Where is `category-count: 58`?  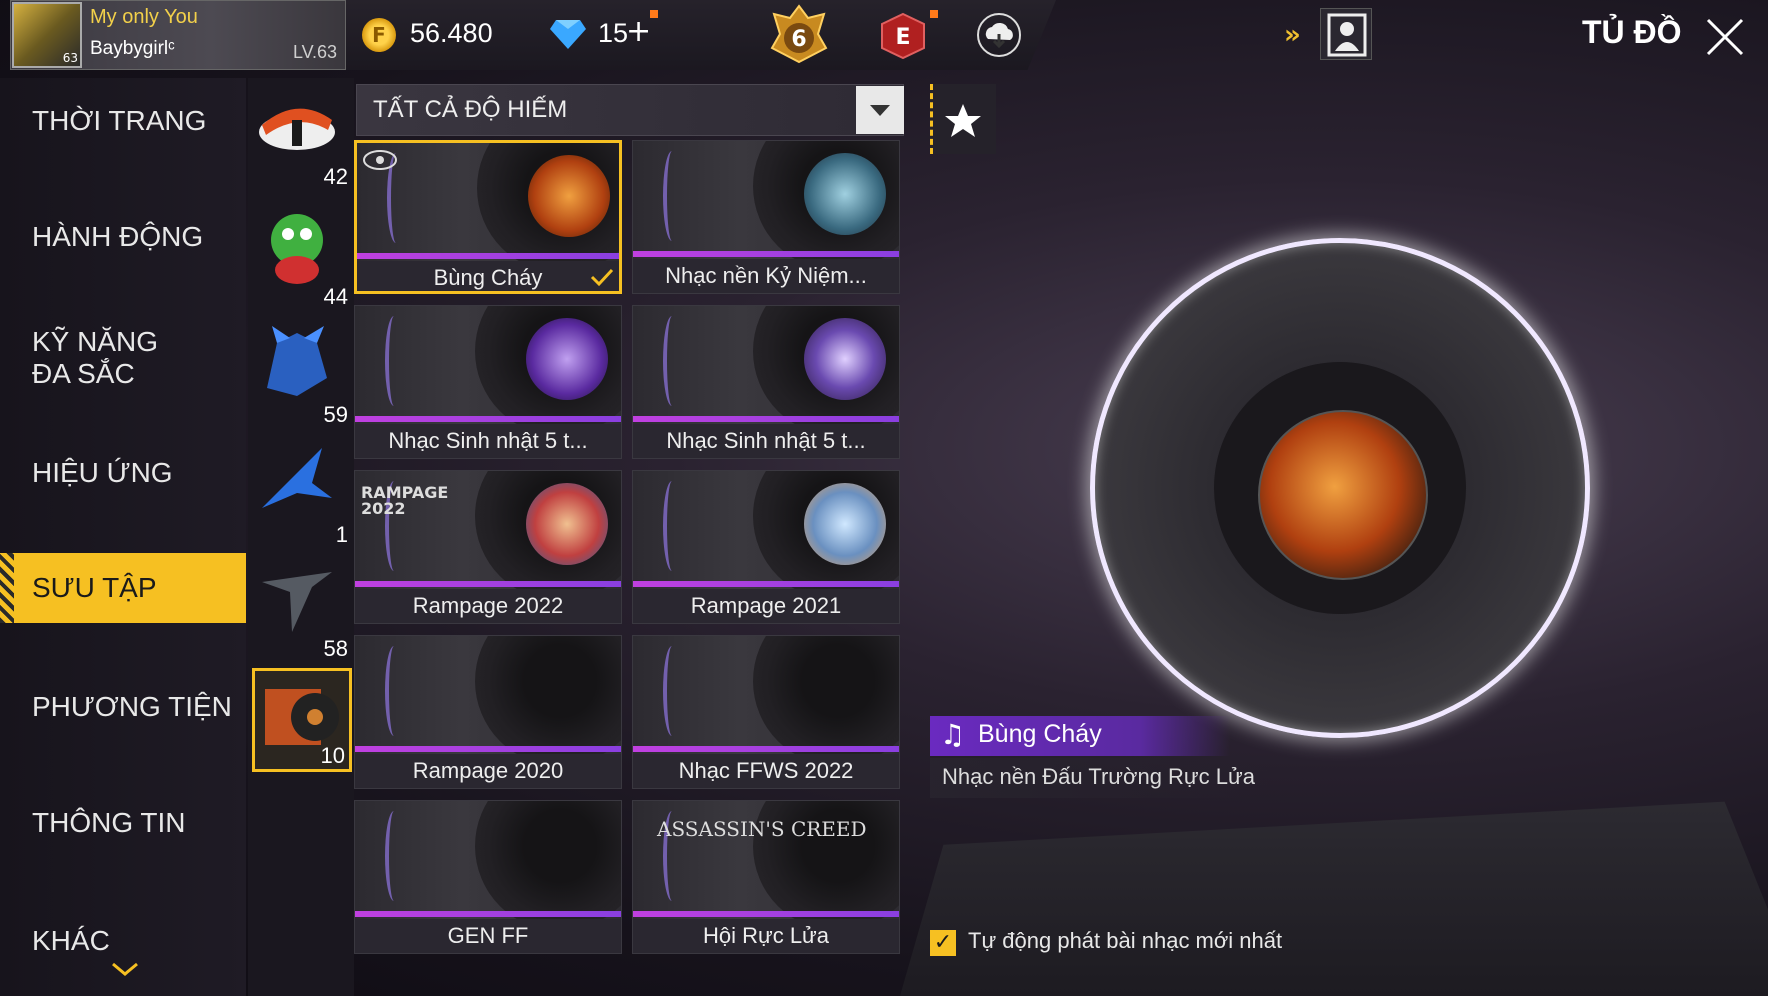
category-count: 58 is located at coordinates (335, 648).